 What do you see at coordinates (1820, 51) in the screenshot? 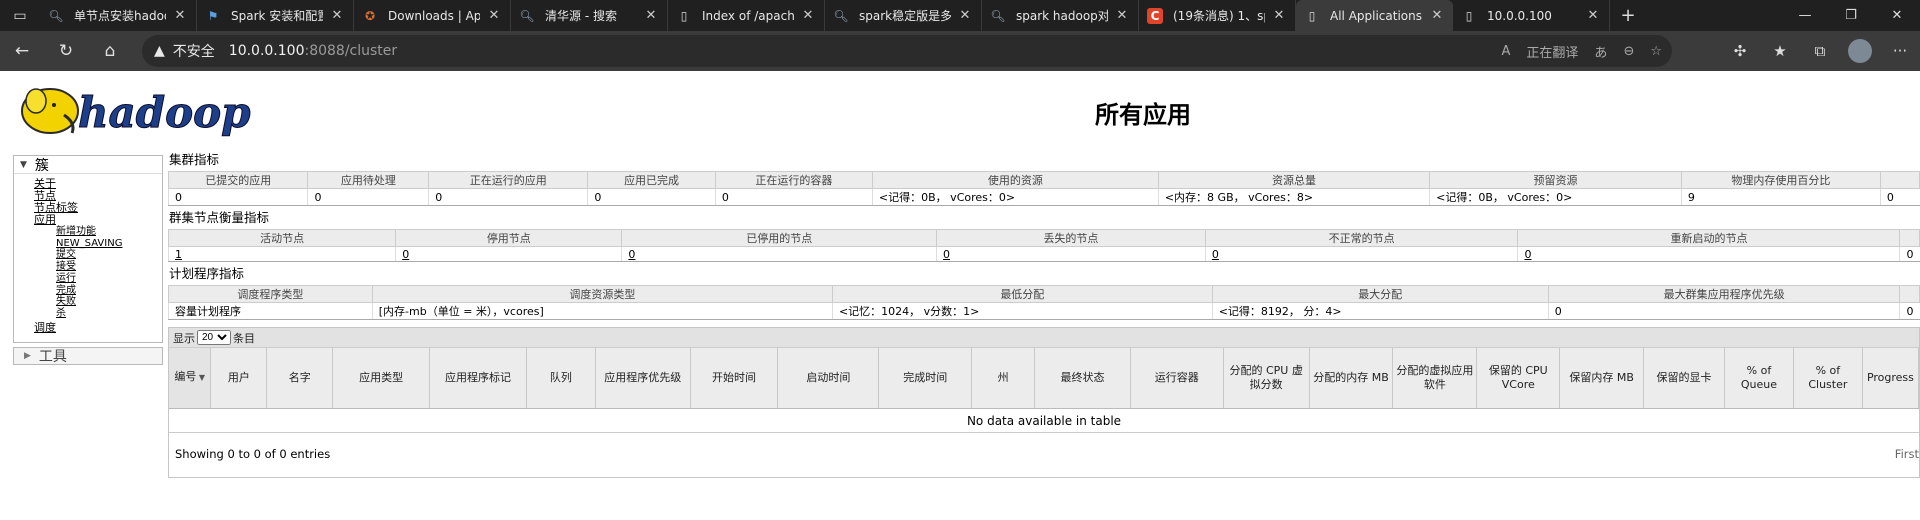
I see `collections-icon: ⧉` at bounding box center [1820, 51].